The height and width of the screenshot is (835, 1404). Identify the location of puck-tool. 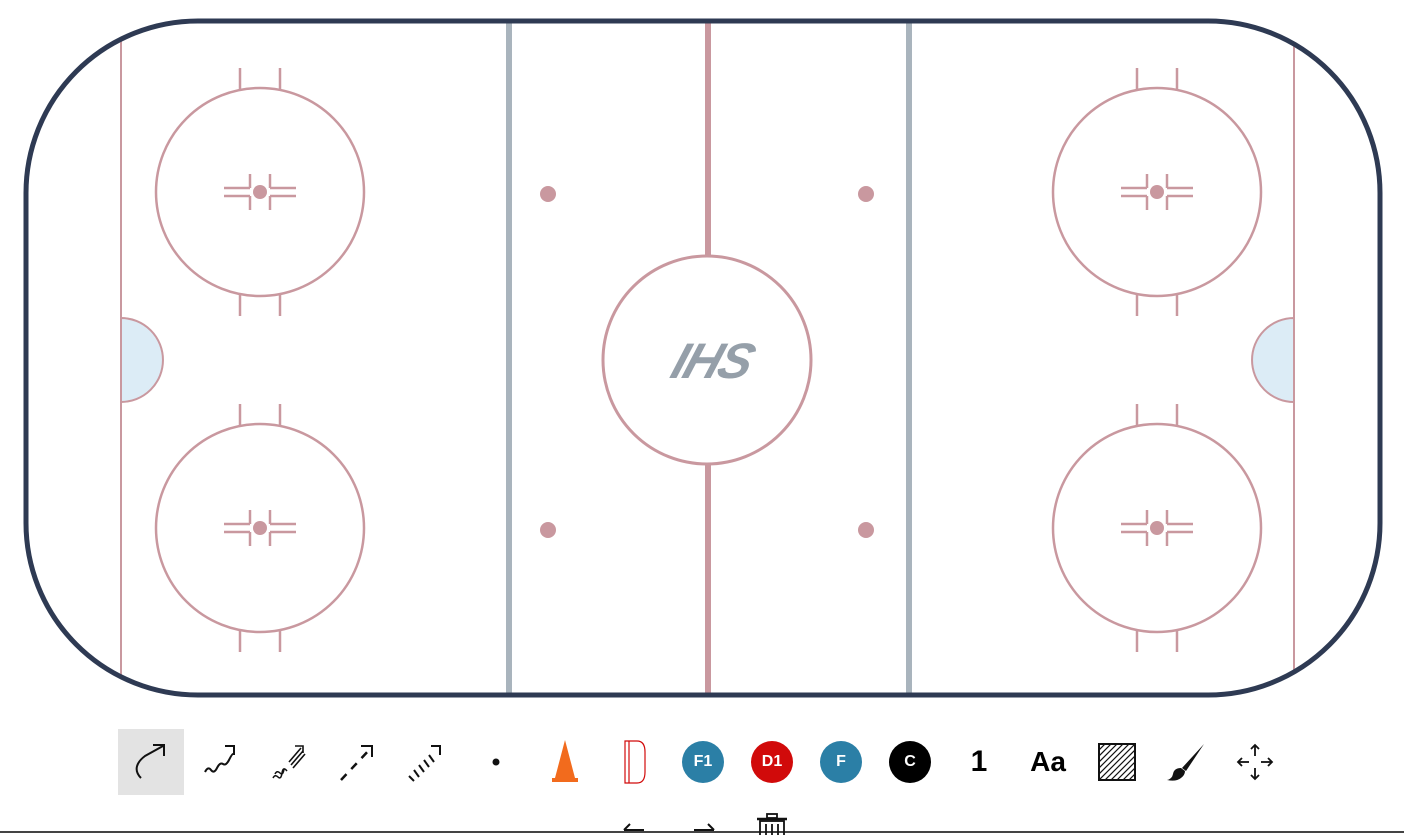
(496, 762).